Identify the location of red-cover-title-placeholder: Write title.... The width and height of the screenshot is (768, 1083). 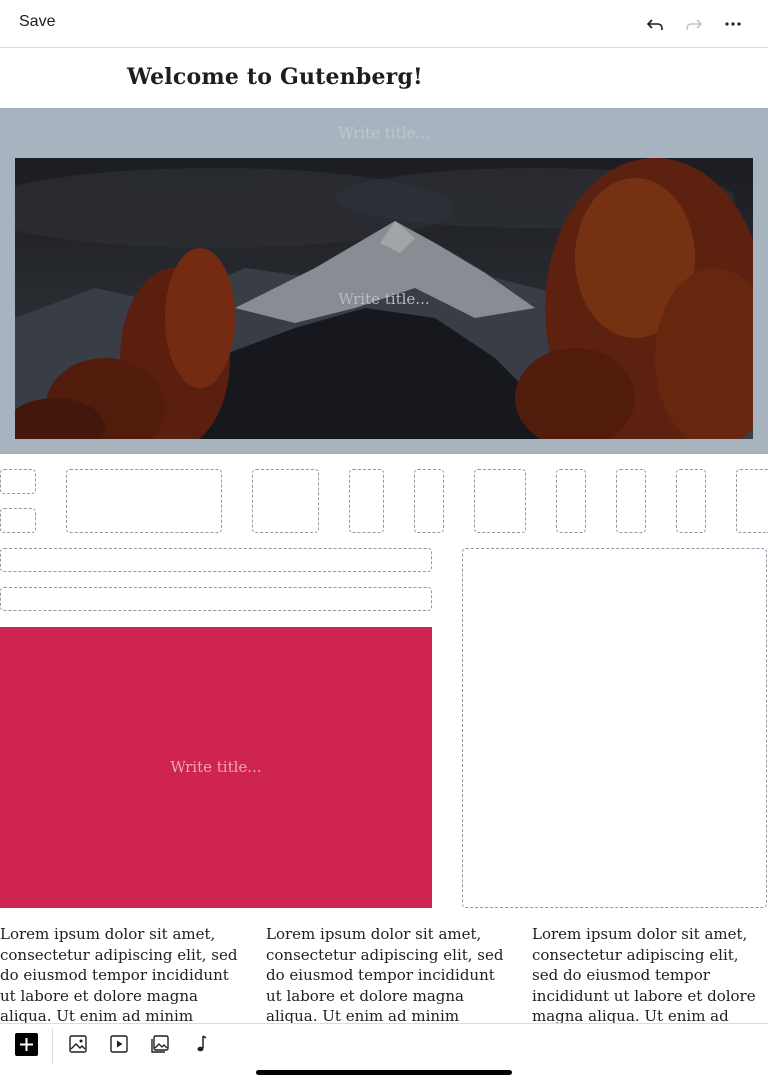
(216, 767).